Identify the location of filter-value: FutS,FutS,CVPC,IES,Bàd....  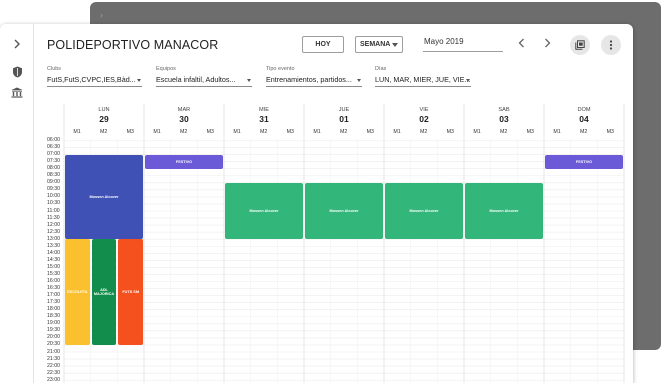
(94, 81).